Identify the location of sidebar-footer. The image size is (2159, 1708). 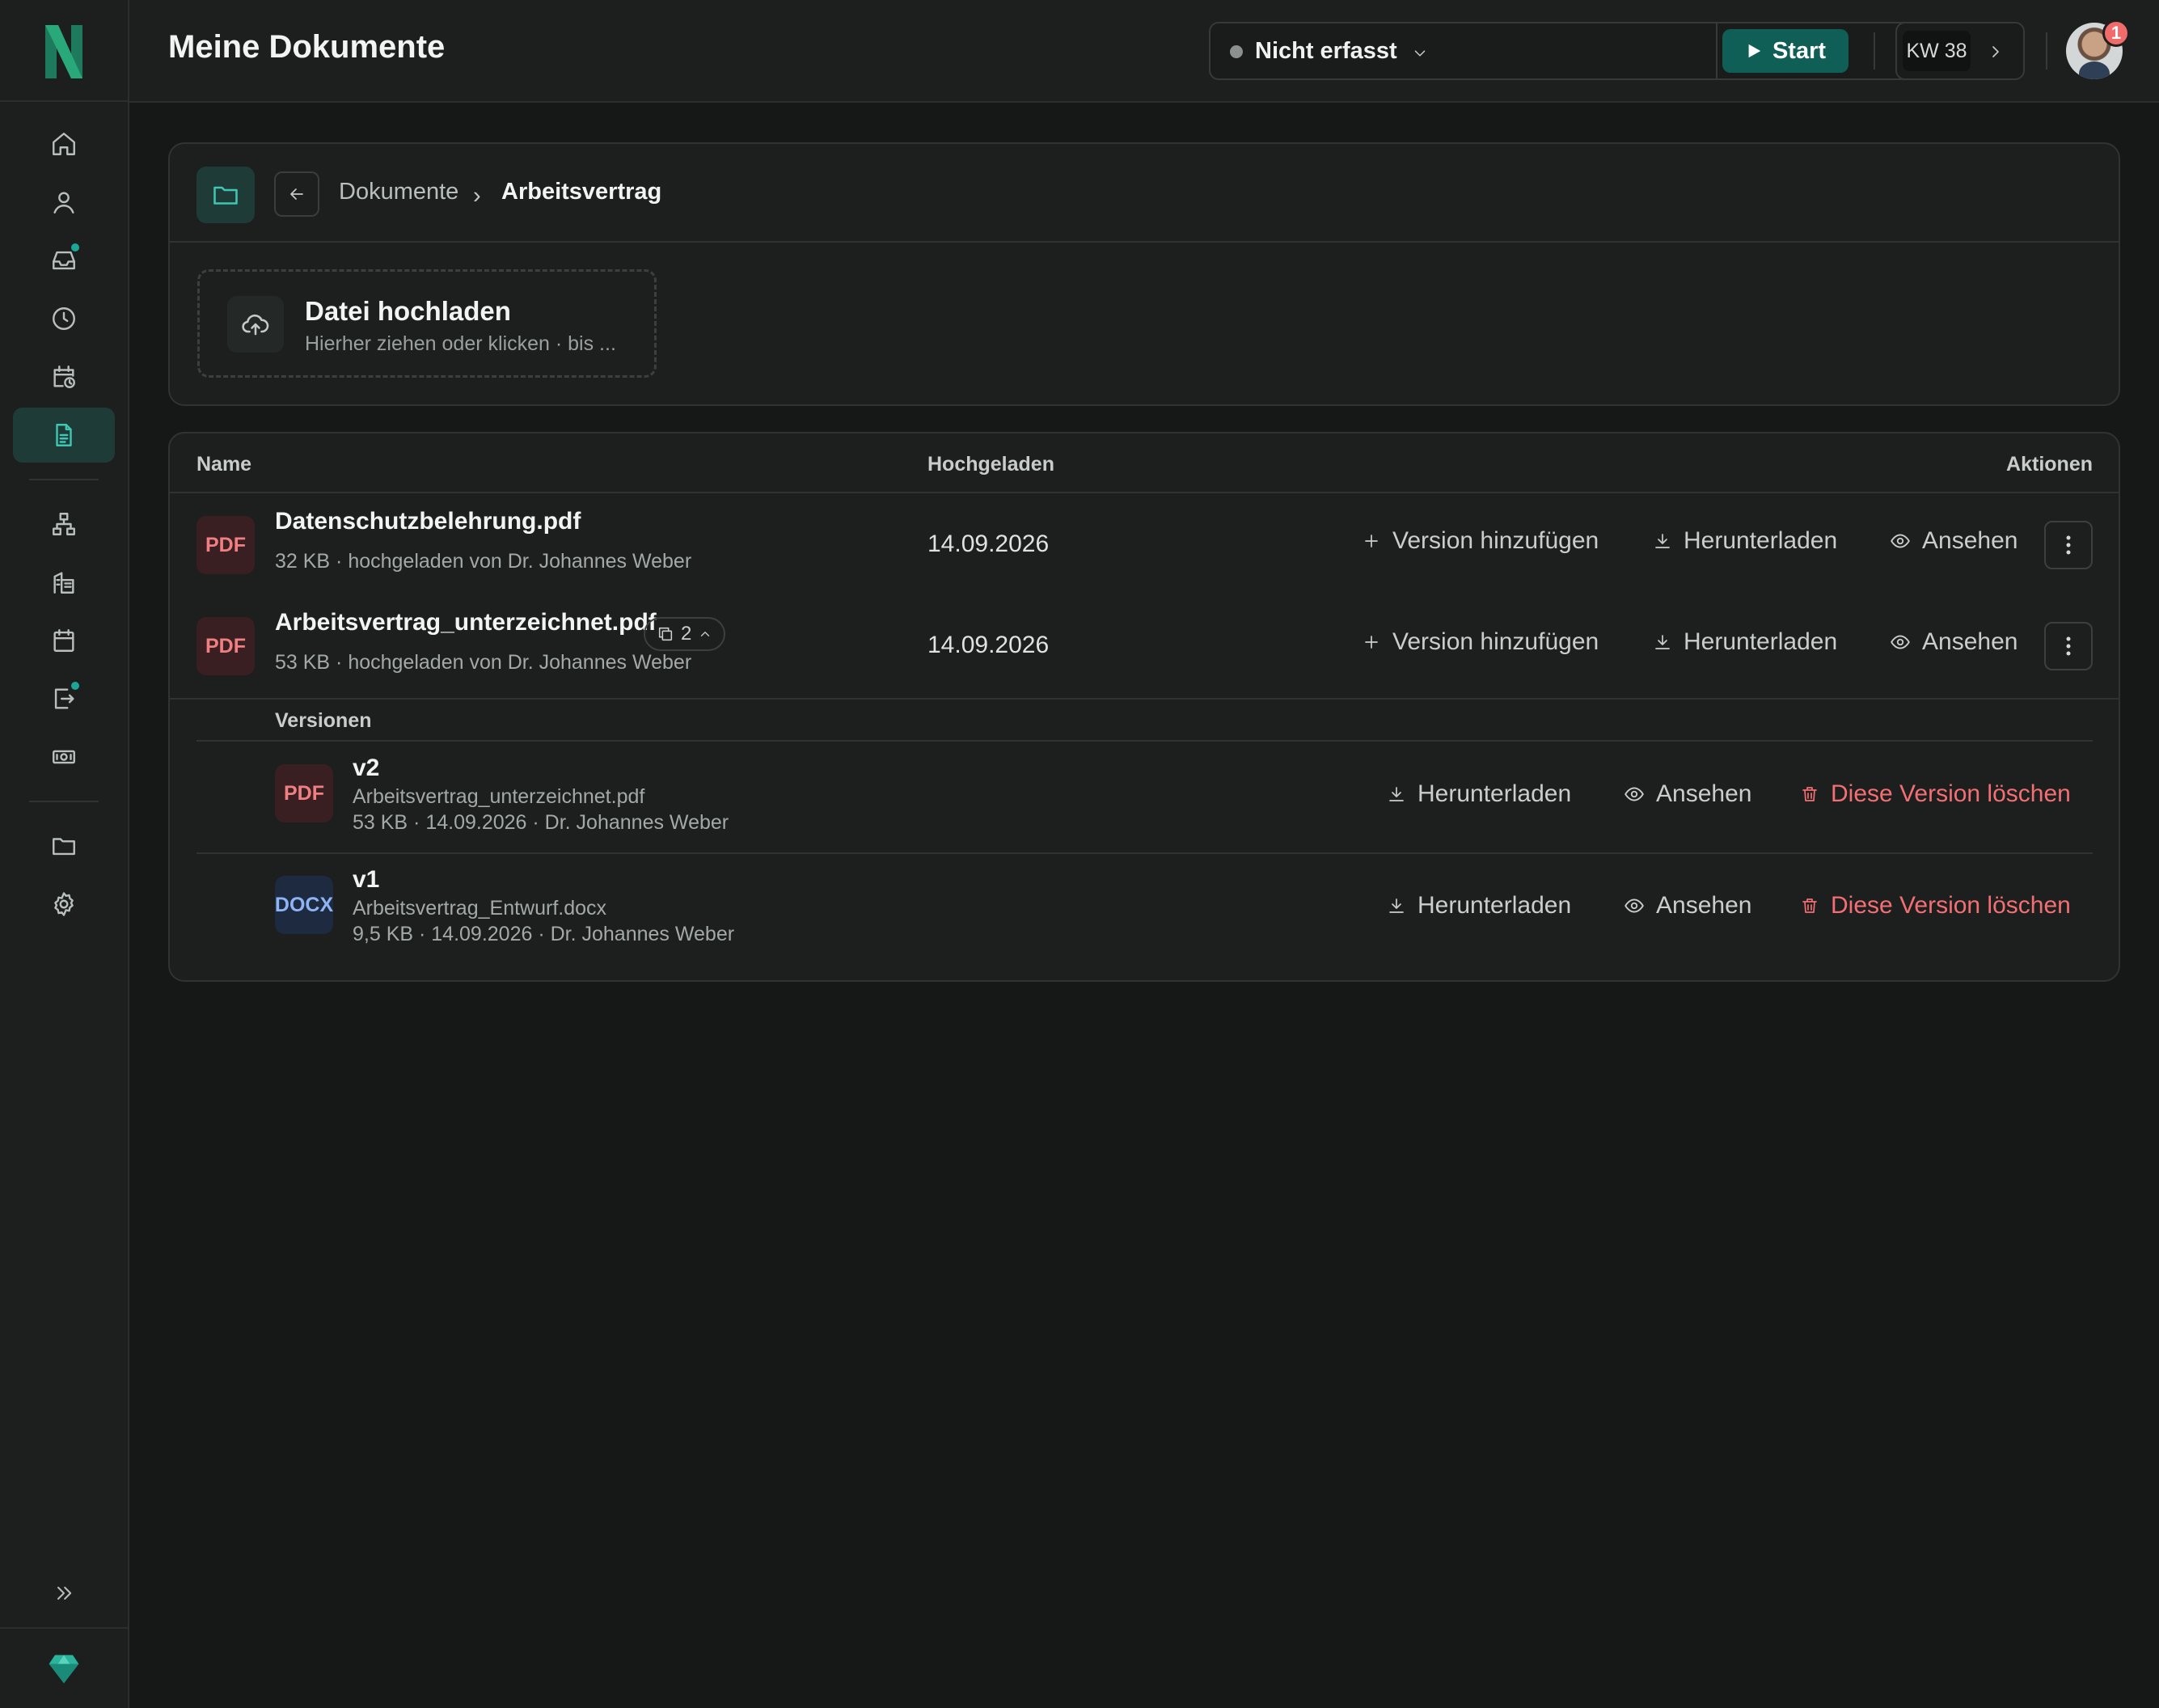
(64, 1668).